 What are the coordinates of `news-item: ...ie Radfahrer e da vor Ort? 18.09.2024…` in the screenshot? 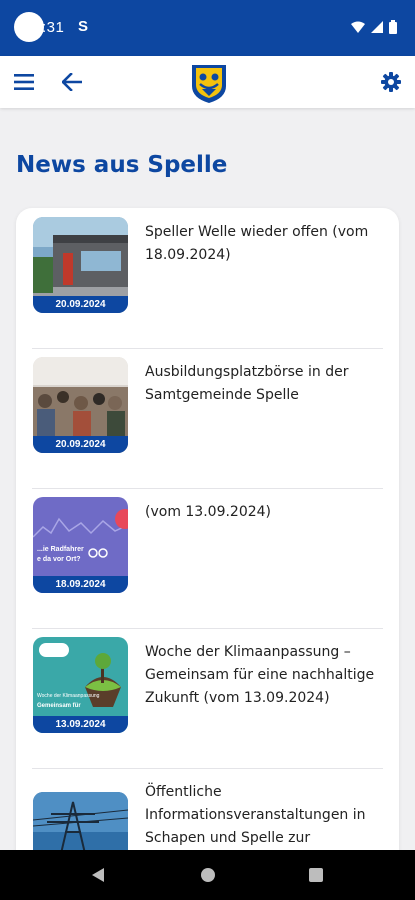 It's located at (207, 558).